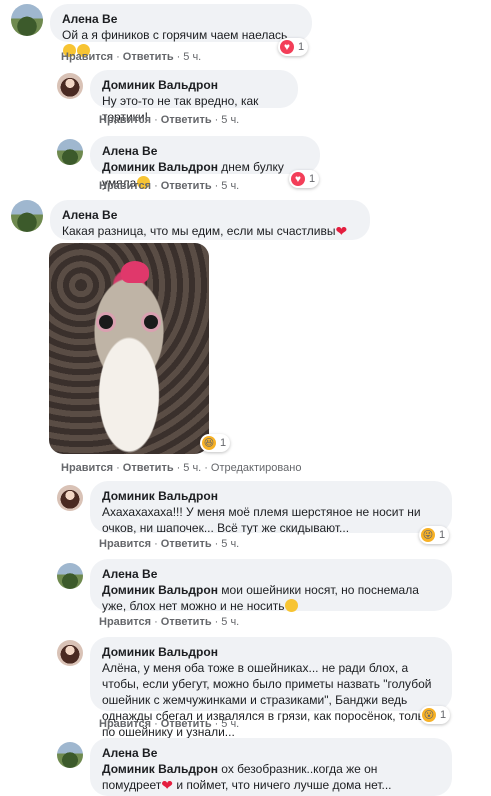 This screenshot has width=491, height=796. I want to click on party-hat, so click(135, 272).